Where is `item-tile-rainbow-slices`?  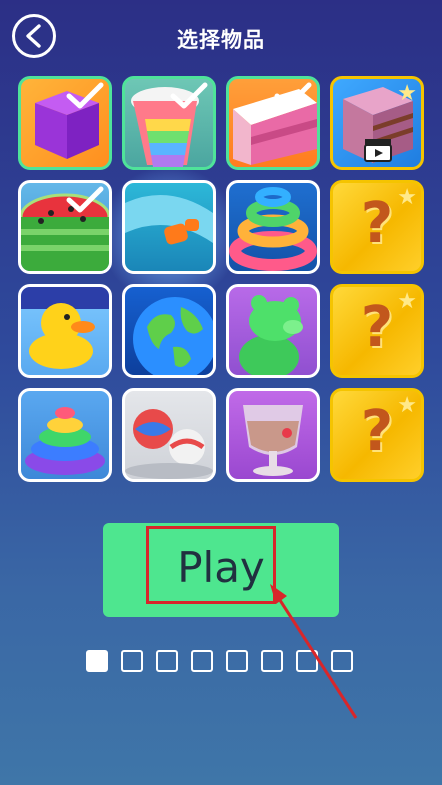 item-tile-rainbow-slices is located at coordinates (169, 123).